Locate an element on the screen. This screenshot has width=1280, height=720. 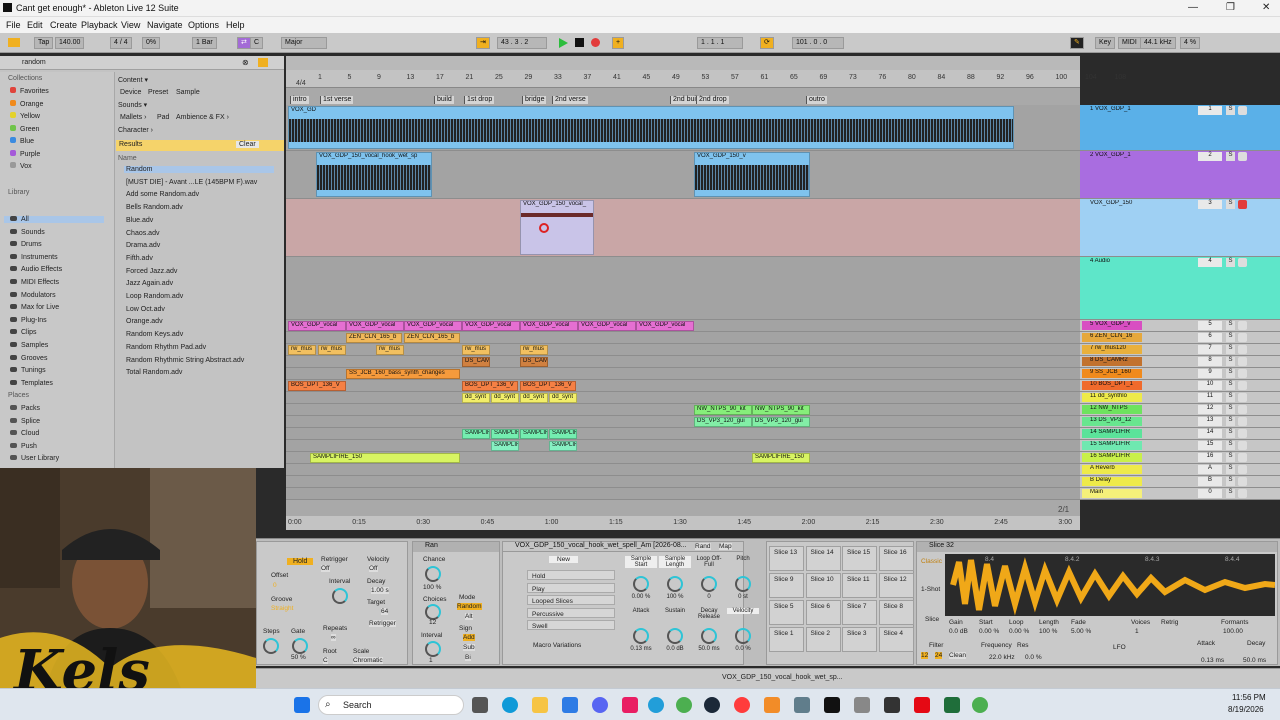
locator-marker: intro is located at coordinates (299, 100).